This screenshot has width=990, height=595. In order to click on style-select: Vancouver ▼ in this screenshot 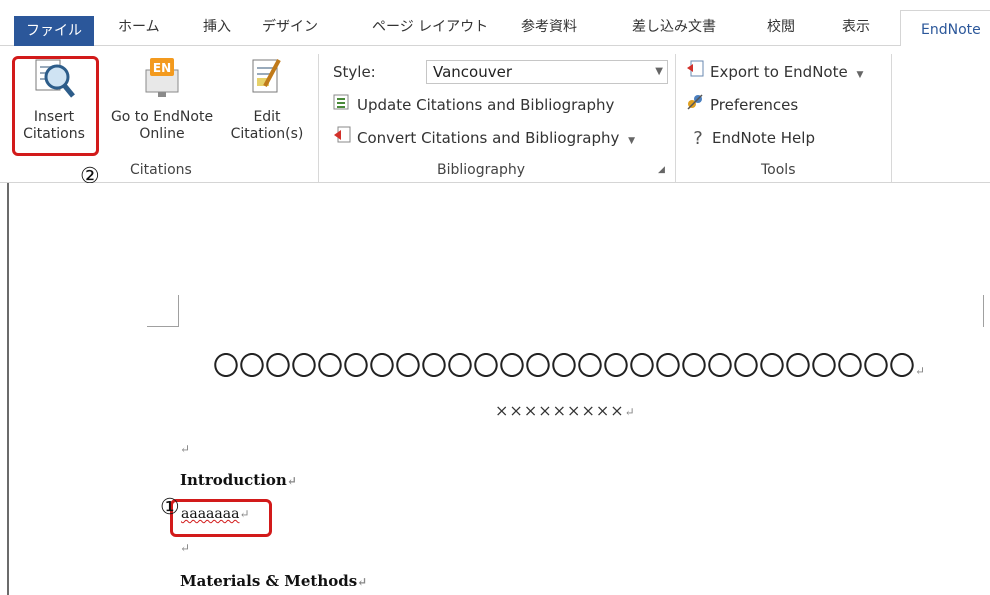, I will do `click(547, 72)`.